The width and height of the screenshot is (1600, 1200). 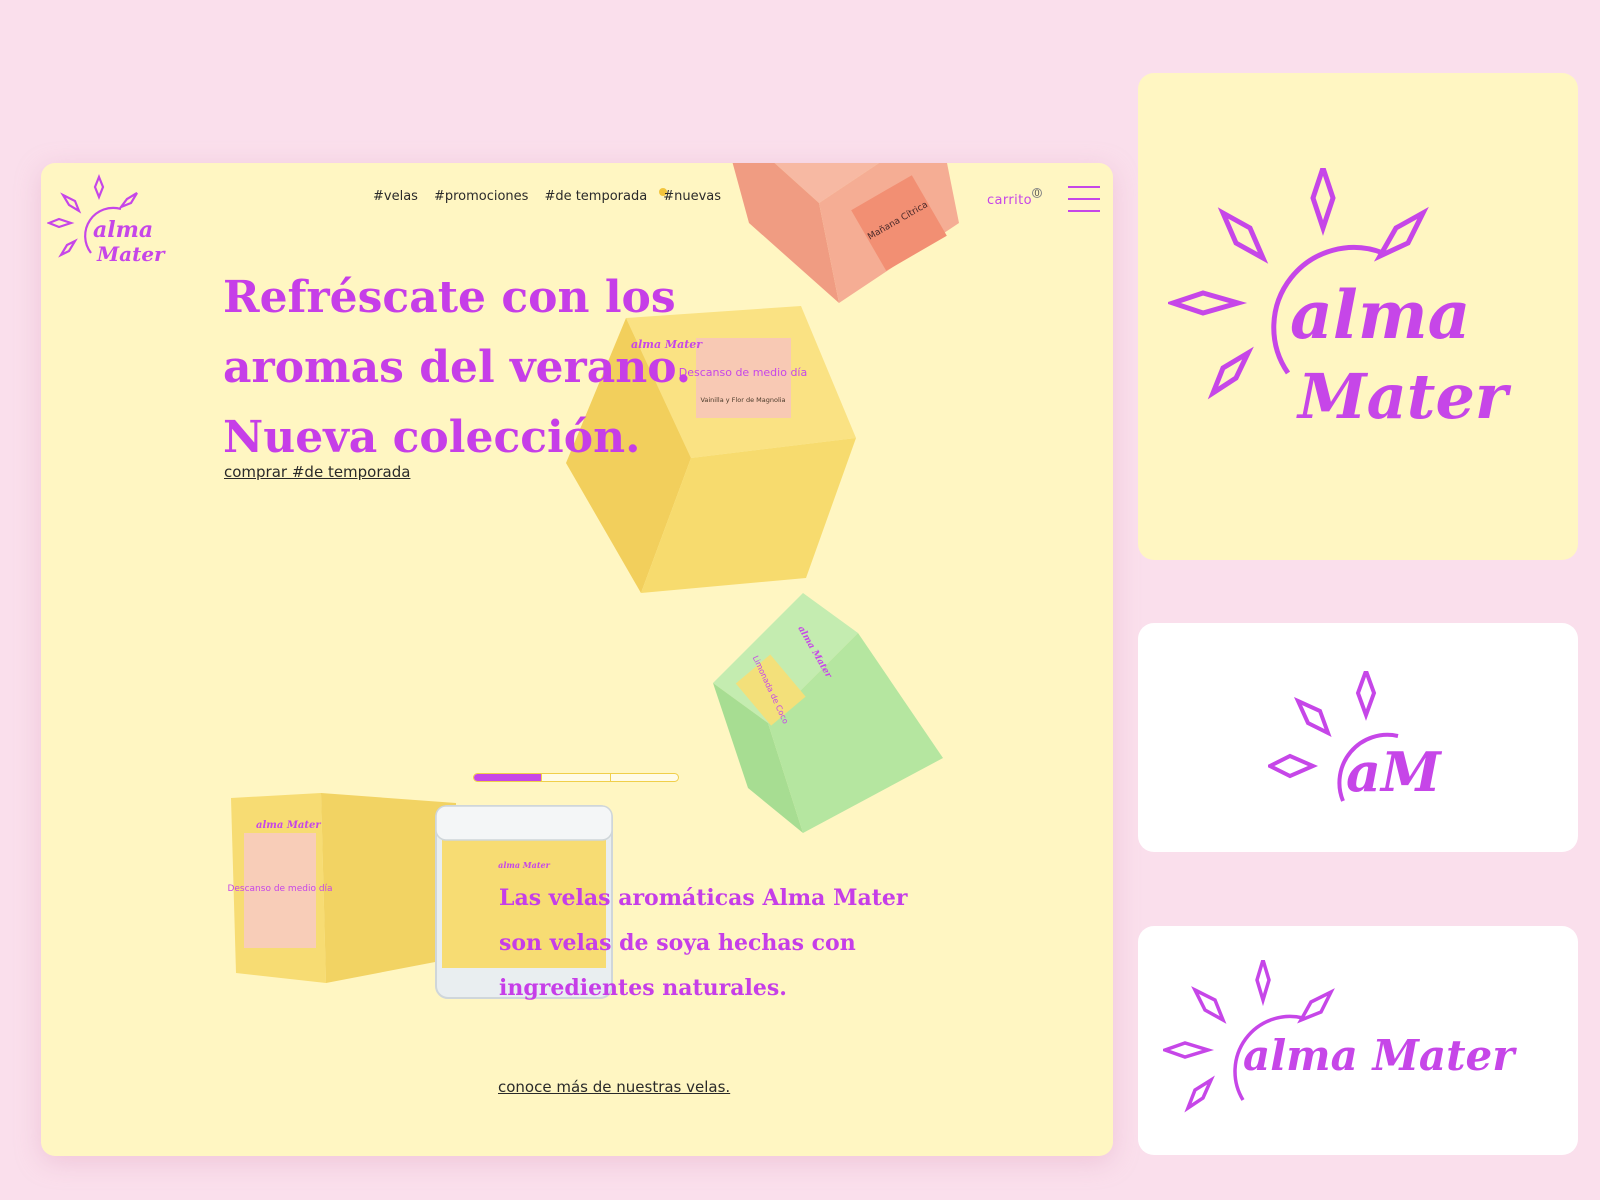 What do you see at coordinates (828, 713) in the screenshot?
I see `green-candle-box: Limonada de Coco alma Mater` at bounding box center [828, 713].